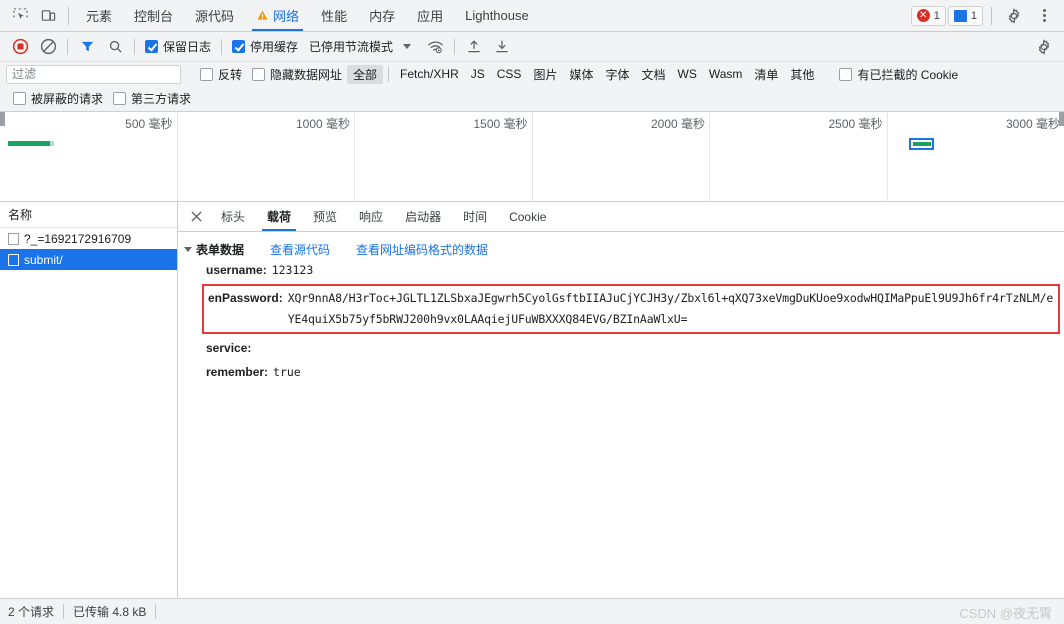 The height and width of the screenshot is (624, 1064). What do you see at coordinates (371, 216) in the screenshot?
I see `detail-tab-response: 响应` at bounding box center [371, 216].